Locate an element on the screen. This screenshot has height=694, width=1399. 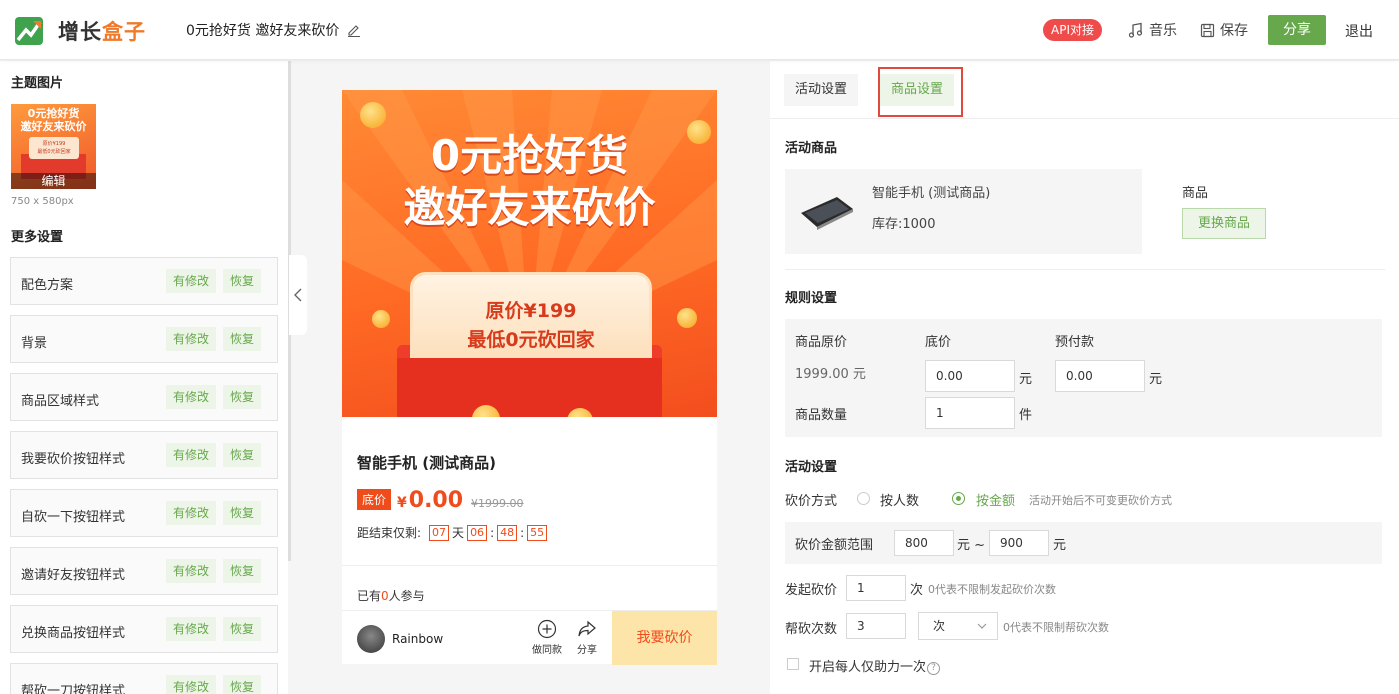
cut-price-button: 我要砍价 is located at coordinates (664, 638).